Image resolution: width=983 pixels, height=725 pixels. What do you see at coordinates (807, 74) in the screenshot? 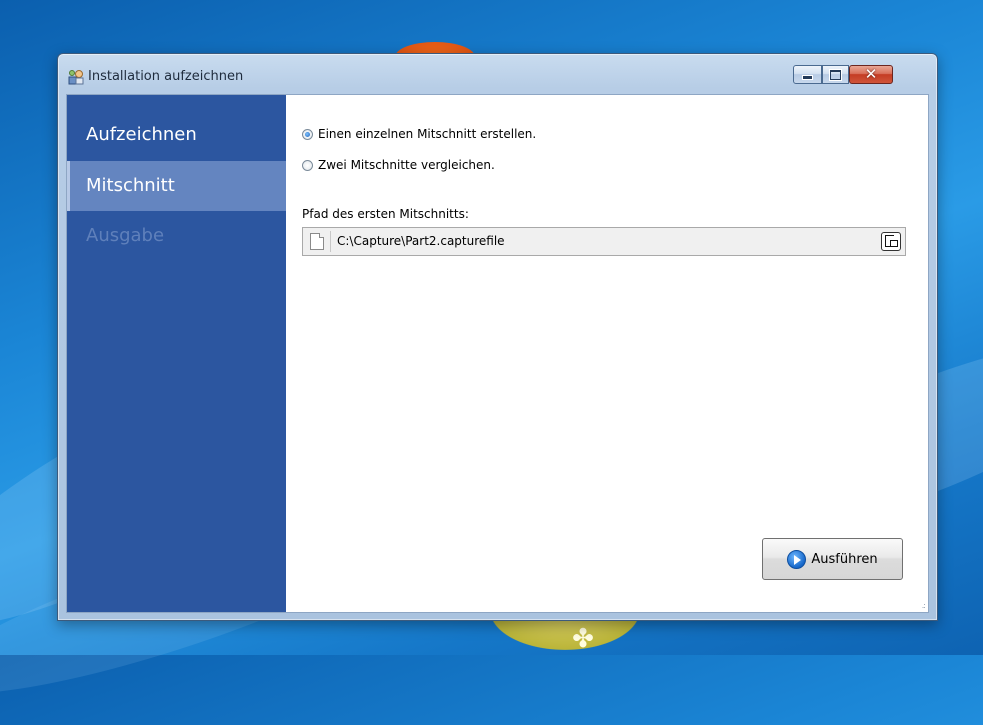
I see `minimize-button` at bounding box center [807, 74].